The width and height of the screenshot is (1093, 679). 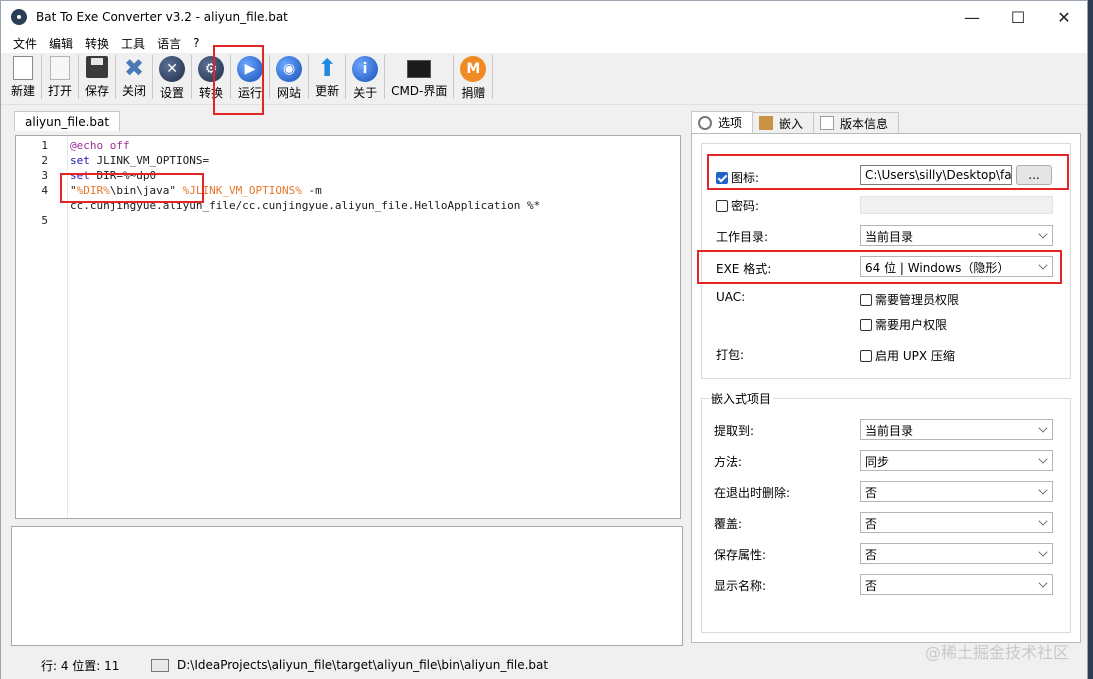 I want to click on overwrite-label: 覆盖:, so click(x=728, y=524).